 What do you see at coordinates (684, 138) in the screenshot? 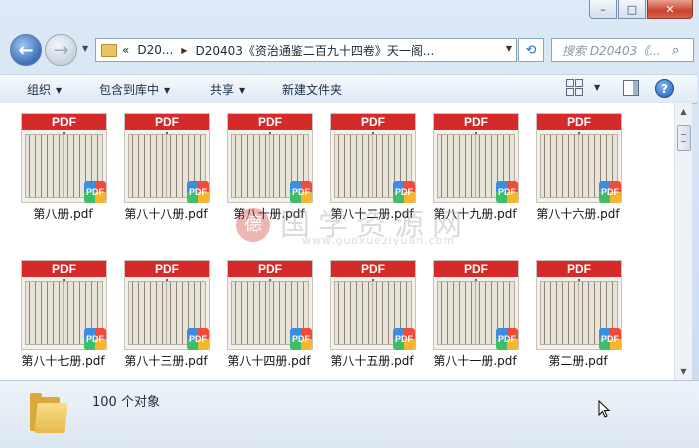
I see `scroll-thumb` at bounding box center [684, 138].